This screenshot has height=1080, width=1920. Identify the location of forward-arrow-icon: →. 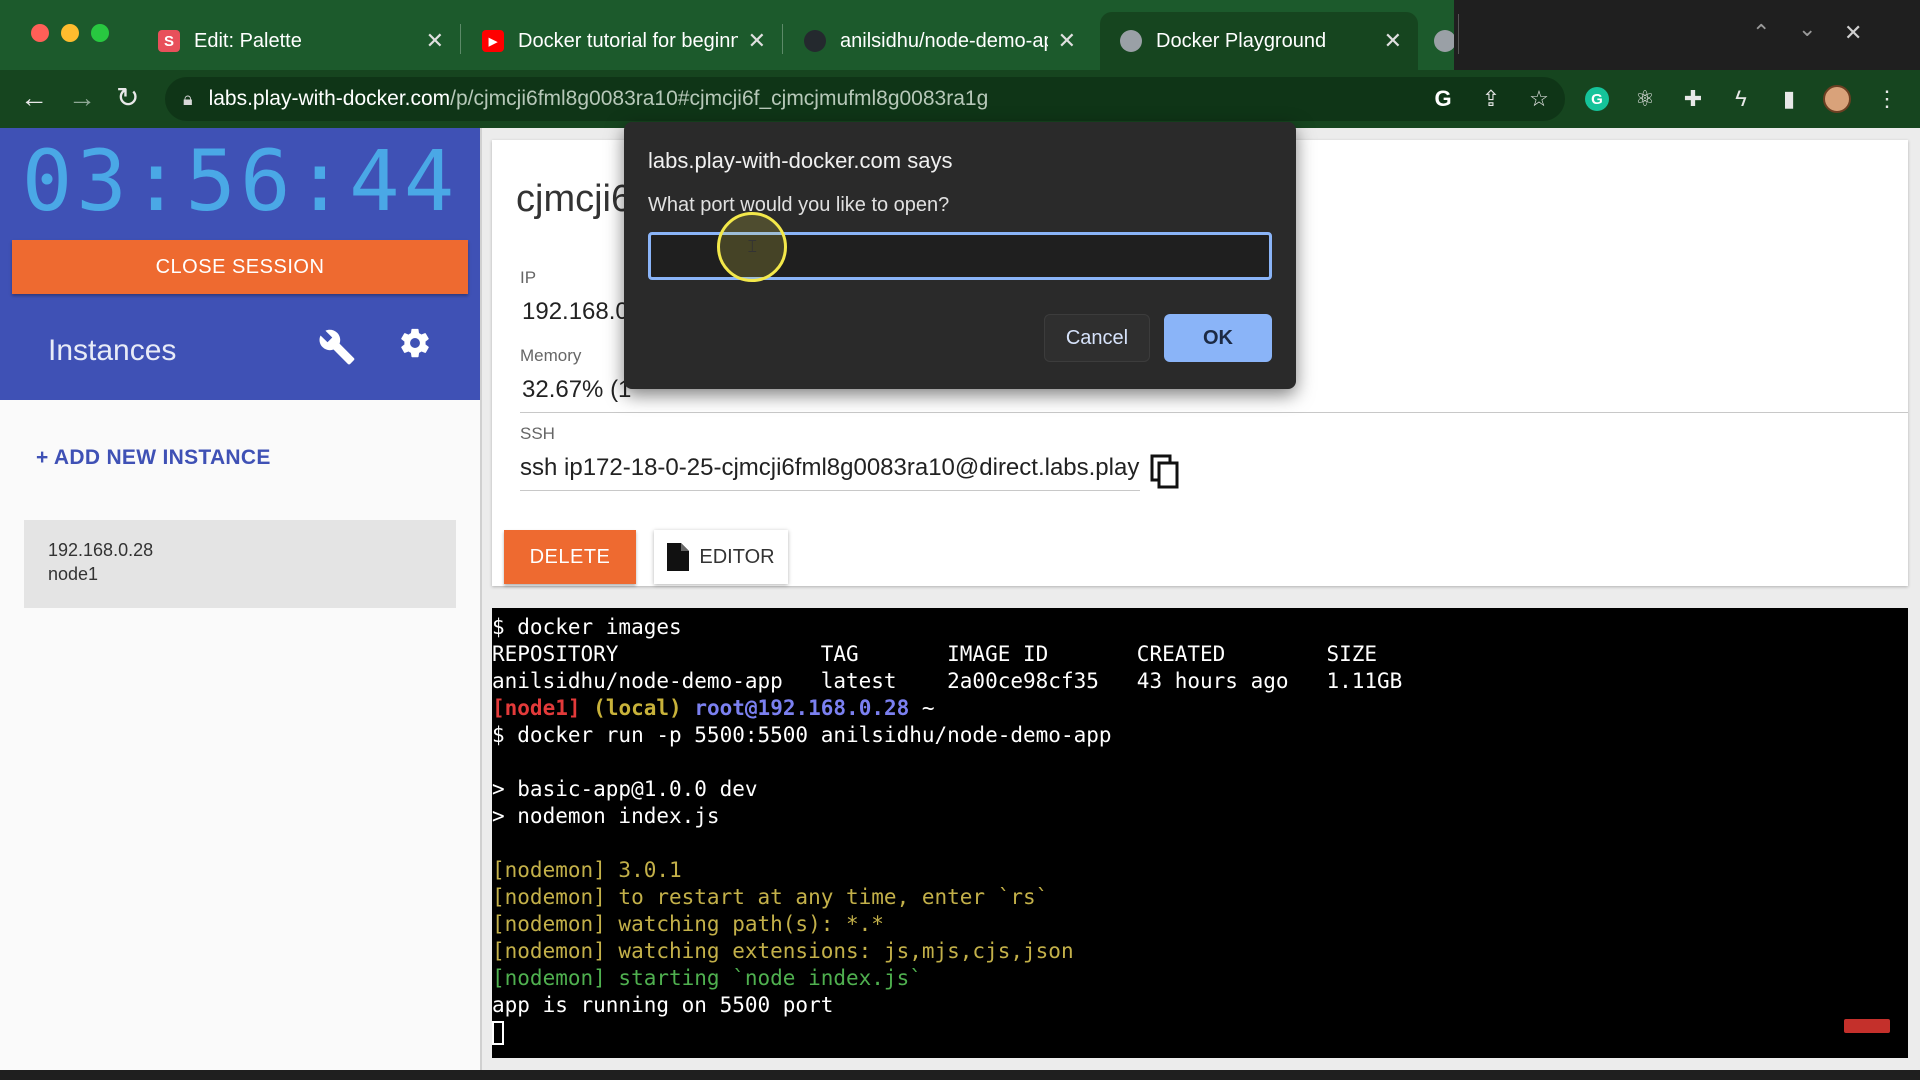
(82, 98).